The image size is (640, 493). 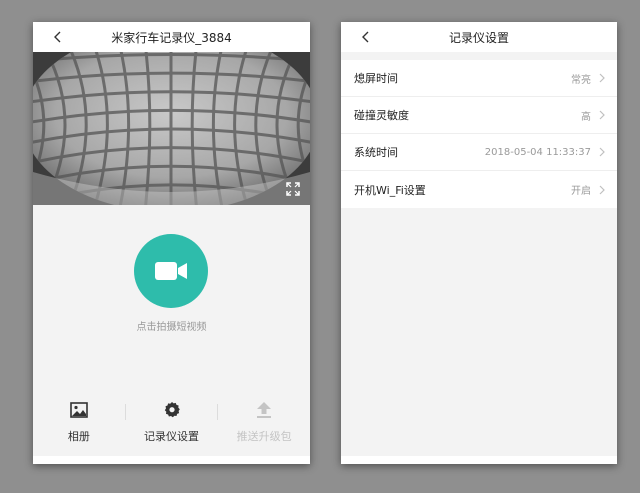 What do you see at coordinates (479, 115) in the screenshot?
I see `setting-collision-sensitivity: 碰撞灵敏度 高` at bounding box center [479, 115].